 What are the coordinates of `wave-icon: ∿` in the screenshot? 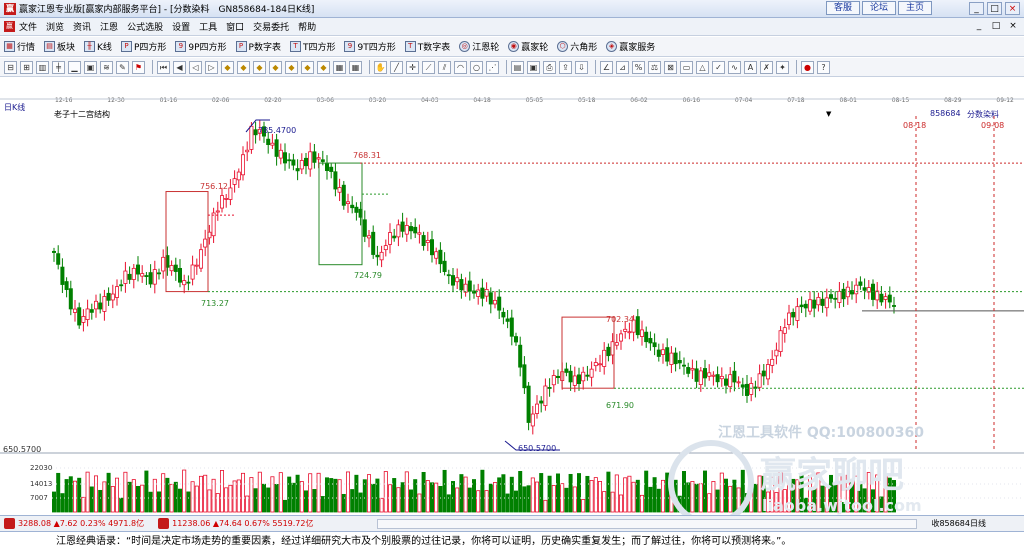 It's located at (734, 67).